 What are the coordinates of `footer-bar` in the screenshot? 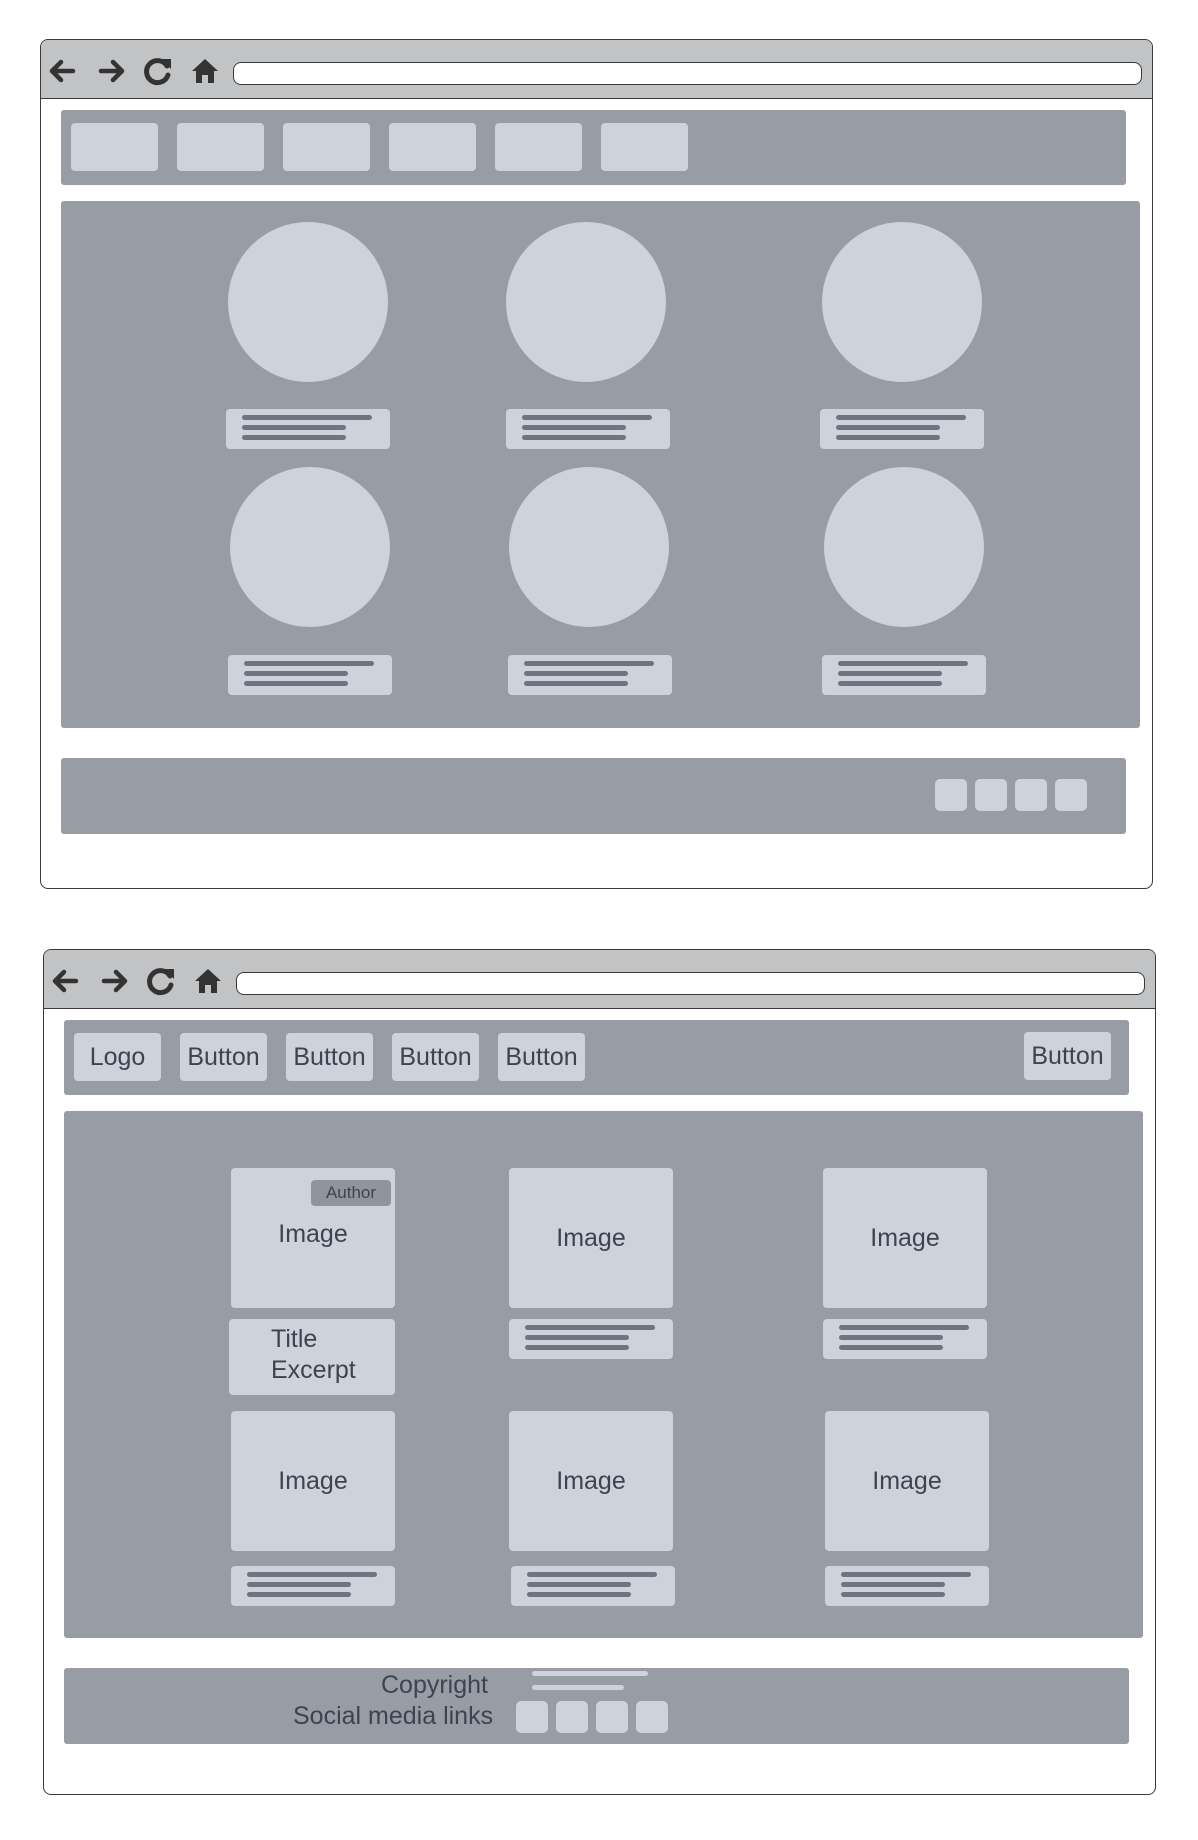 It's located at (593, 796).